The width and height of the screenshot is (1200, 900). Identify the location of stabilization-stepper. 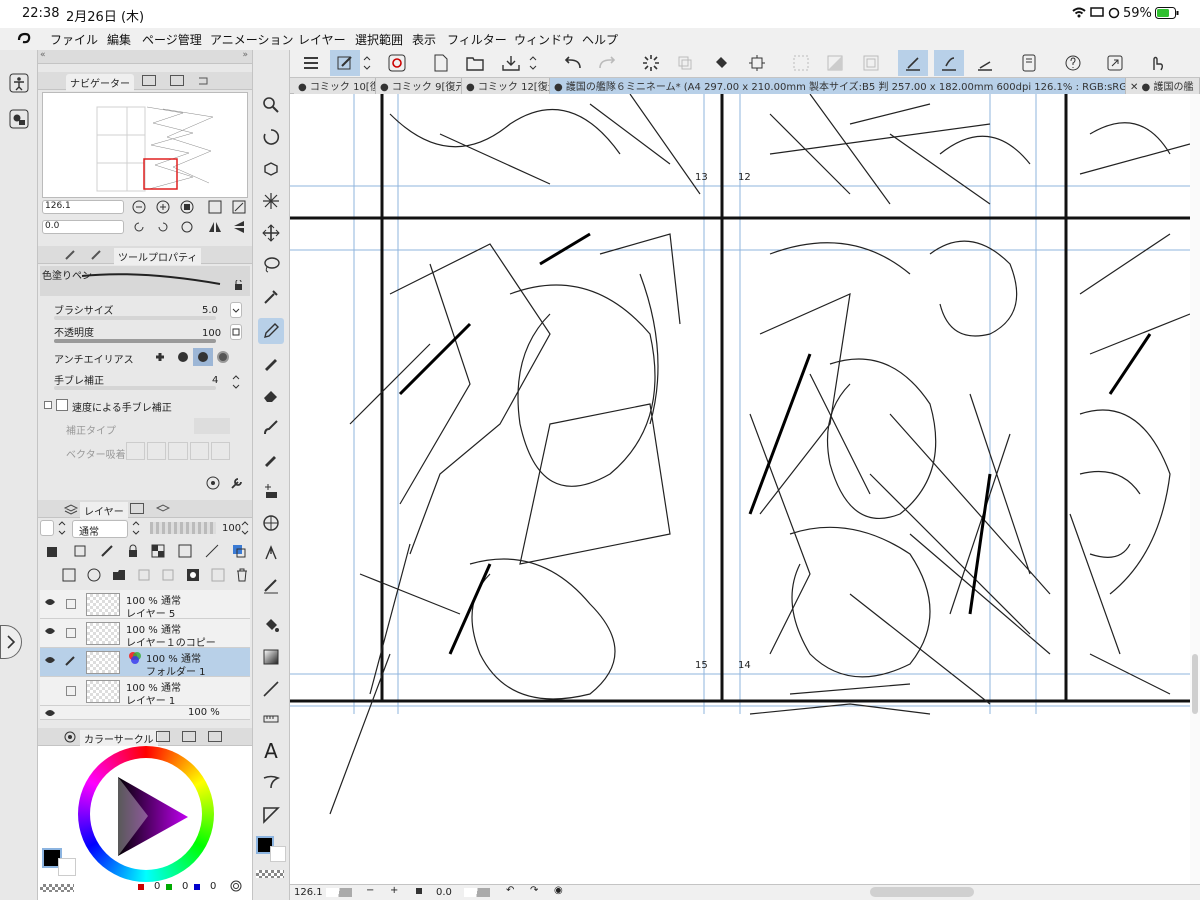
(236, 382).